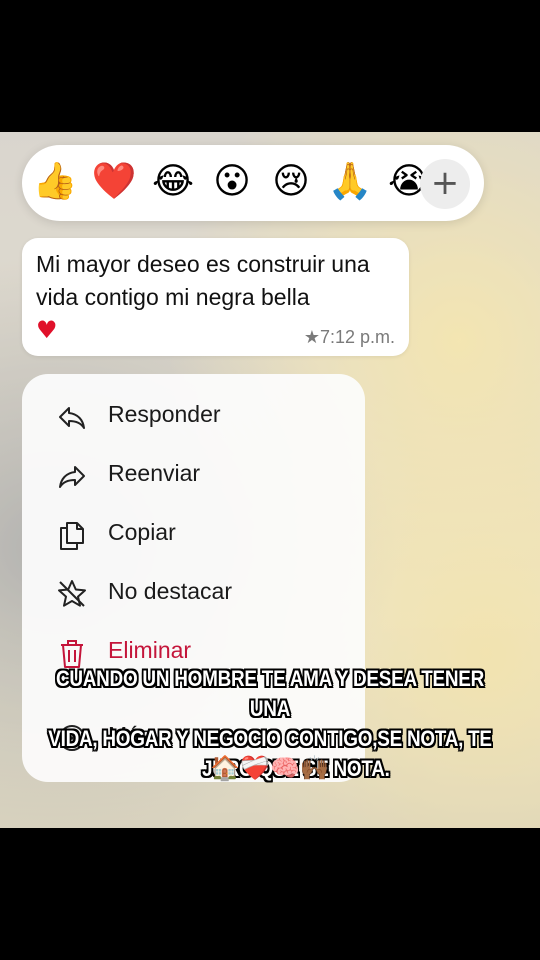 The height and width of the screenshot is (960, 540). Describe the element at coordinates (170, 591) in the screenshot. I see `menu-label-unstar: No destacar` at that location.